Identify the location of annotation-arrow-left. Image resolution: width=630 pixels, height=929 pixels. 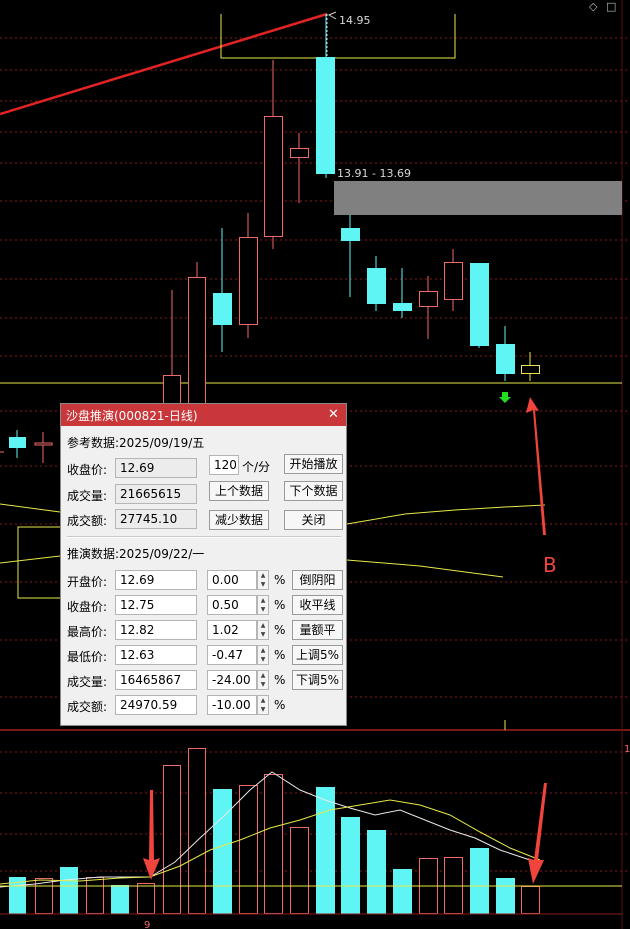
(151, 835).